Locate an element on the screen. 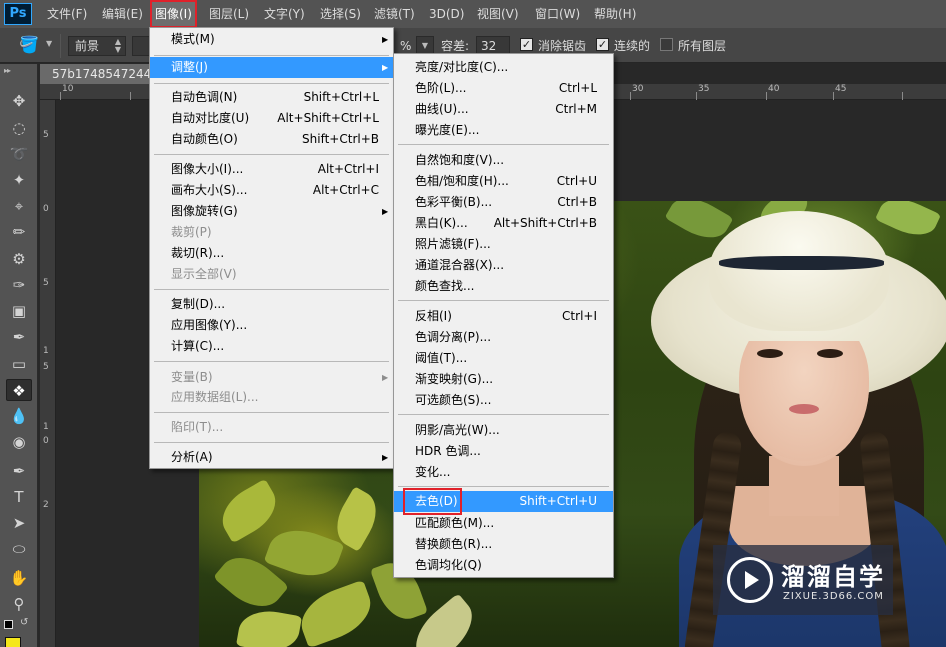  menu-item-image-size: 图像大小(I)... Alt+Ctrl+I is located at coordinates (271, 169).